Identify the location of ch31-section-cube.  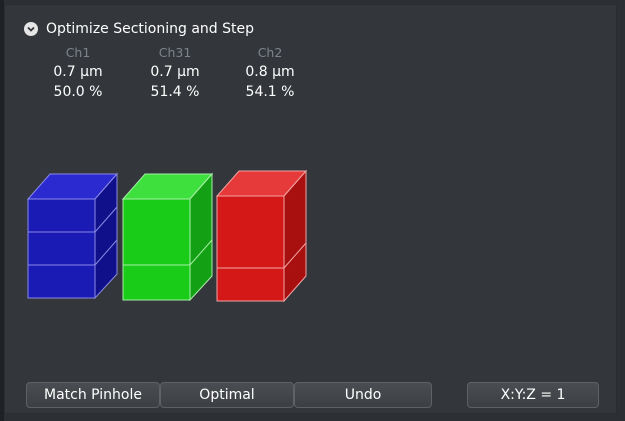
(167, 237).